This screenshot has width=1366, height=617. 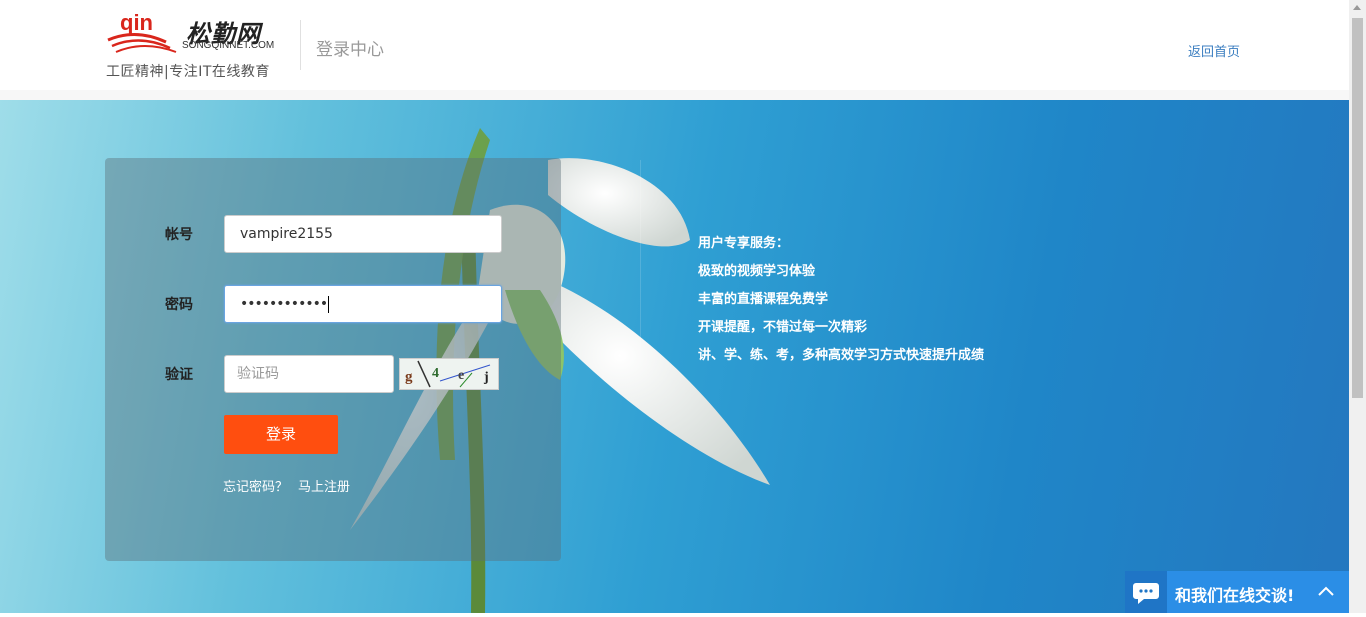 What do you see at coordinates (1357, 7) in the screenshot?
I see `scroll-up-arrow-icon` at bounding box center [1357, 7].